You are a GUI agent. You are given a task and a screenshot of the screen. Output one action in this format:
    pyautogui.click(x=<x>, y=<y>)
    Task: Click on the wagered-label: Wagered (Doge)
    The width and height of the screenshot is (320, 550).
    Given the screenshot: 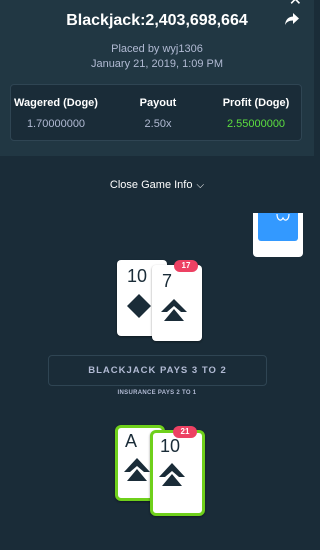 What is the action you would take?
    pyautogui.click(x=56, y=103)
    